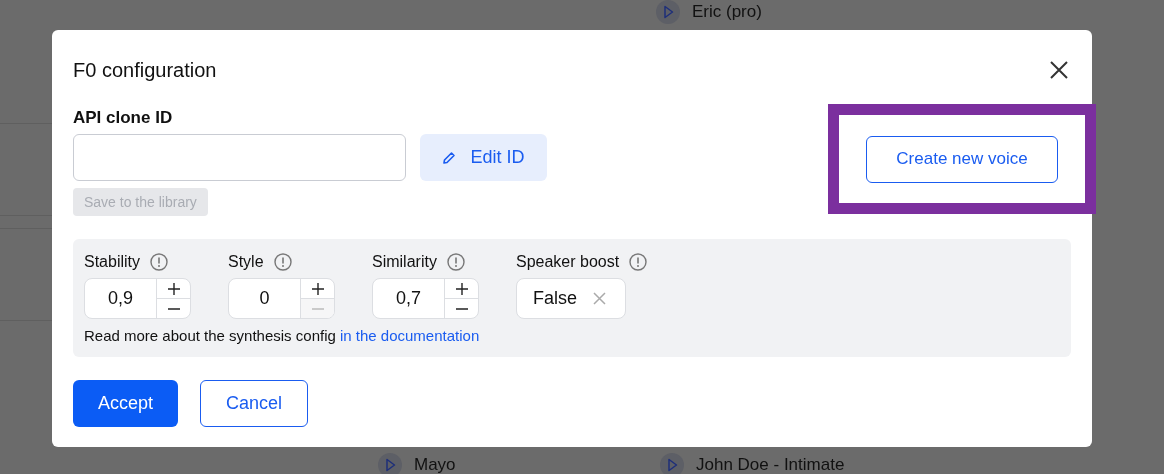  Describe the element at coordinates (571, 298) in the screenshot. I see `select-field: False` at that location.